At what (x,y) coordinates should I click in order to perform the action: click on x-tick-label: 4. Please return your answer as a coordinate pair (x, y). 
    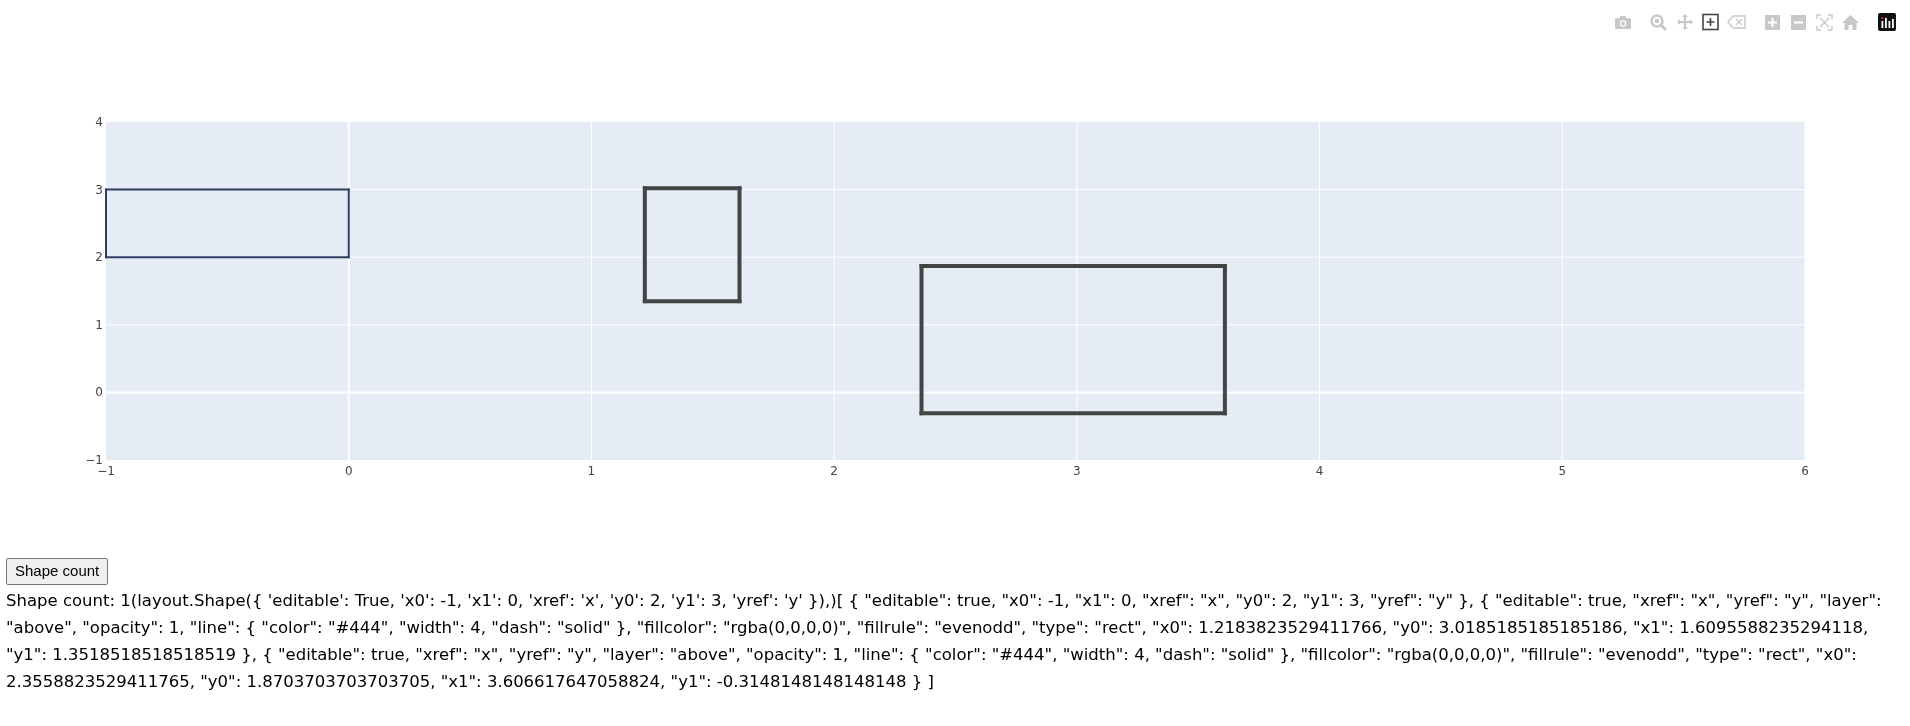
    Looking at the image, I should click on (1319, 471).